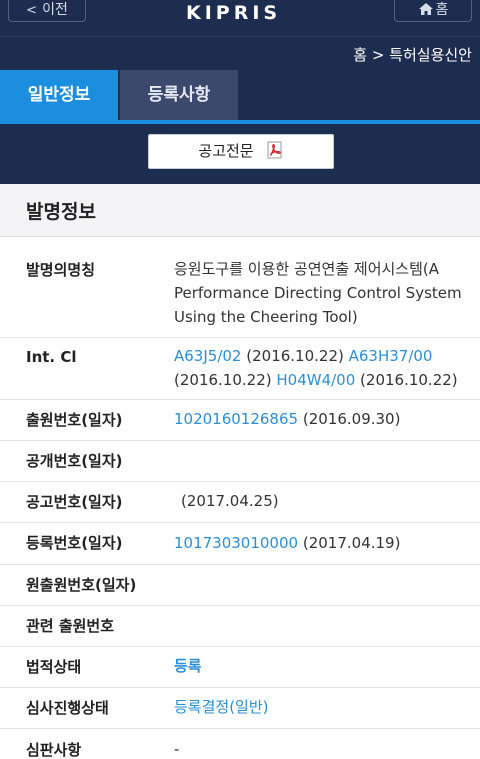  I want to click on chevron-left-icon: <, so click(32, 10).